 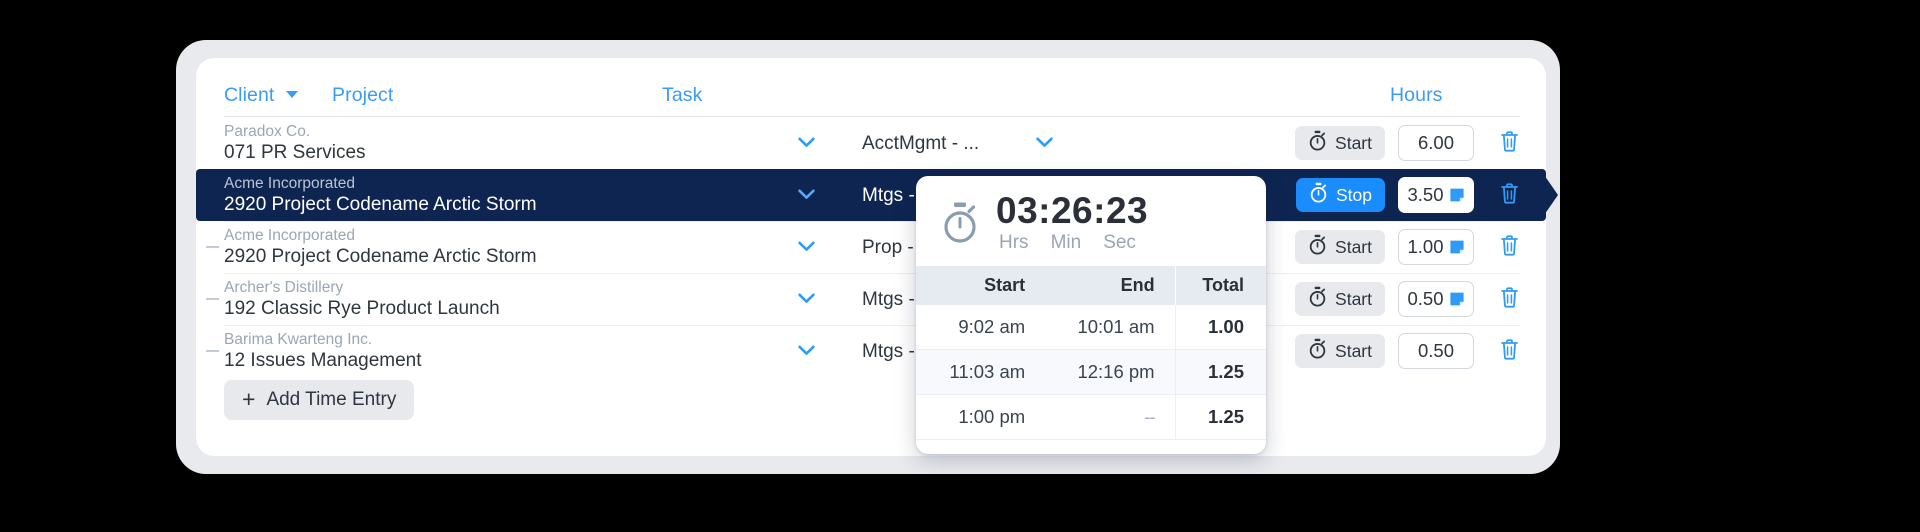 What do you see at coordinates (1549, 195) in the screenshot?
I see `selected-row-pointer` at bounding box center [1549, 195].